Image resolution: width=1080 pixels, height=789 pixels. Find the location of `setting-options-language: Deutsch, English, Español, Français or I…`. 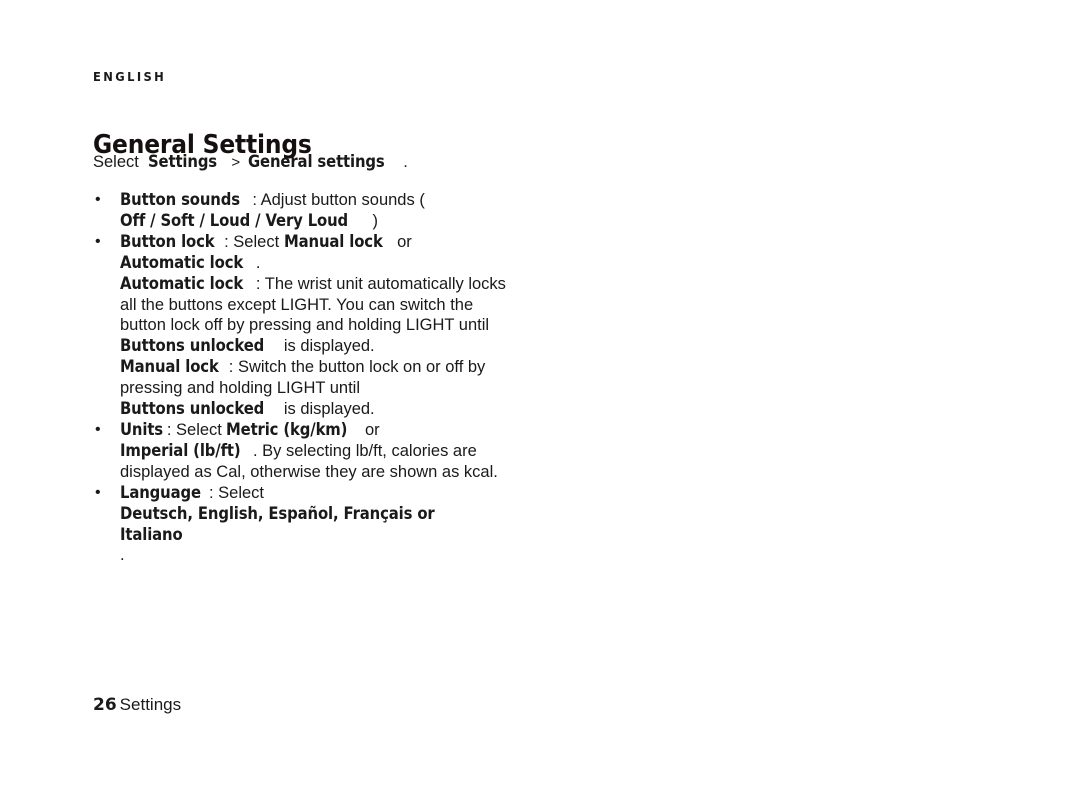

setting-options-language: Deutsch, English, Español, Français or I… is located at coordinates (277, 523).